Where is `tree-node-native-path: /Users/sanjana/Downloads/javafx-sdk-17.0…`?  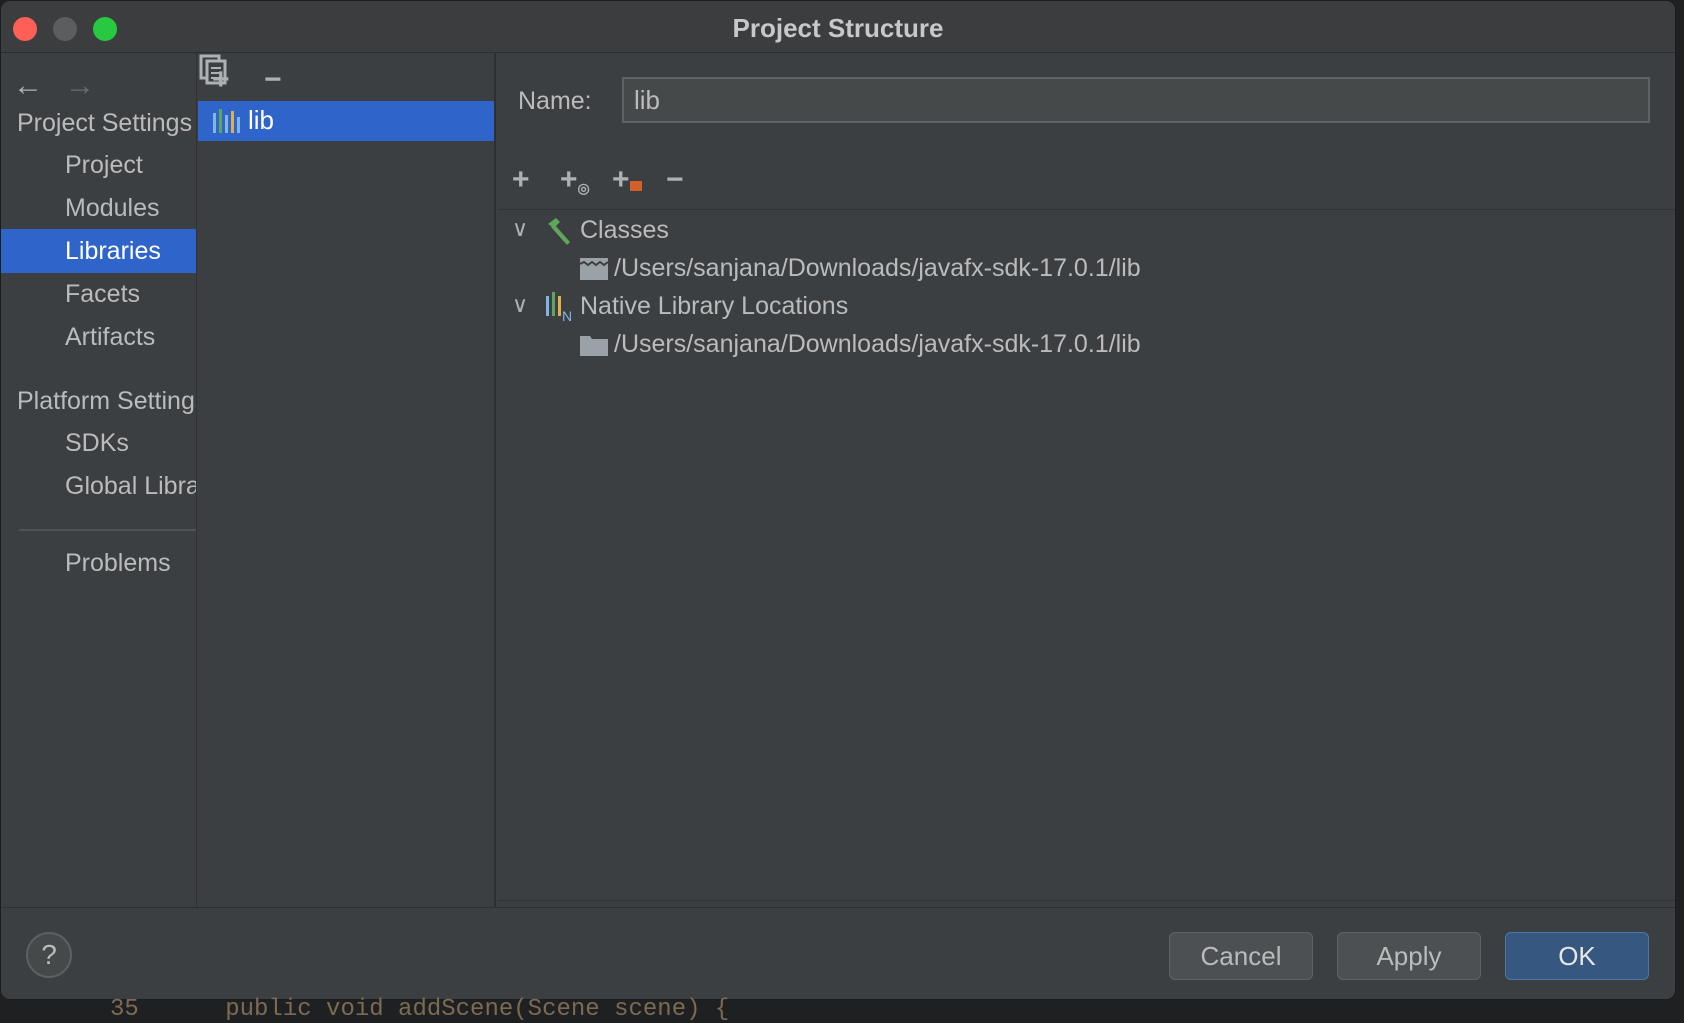
tree-node-native-path: /Users/sanjana/Downloads/javafx-sdk-17.0… is located at coordinates (1086, 346).